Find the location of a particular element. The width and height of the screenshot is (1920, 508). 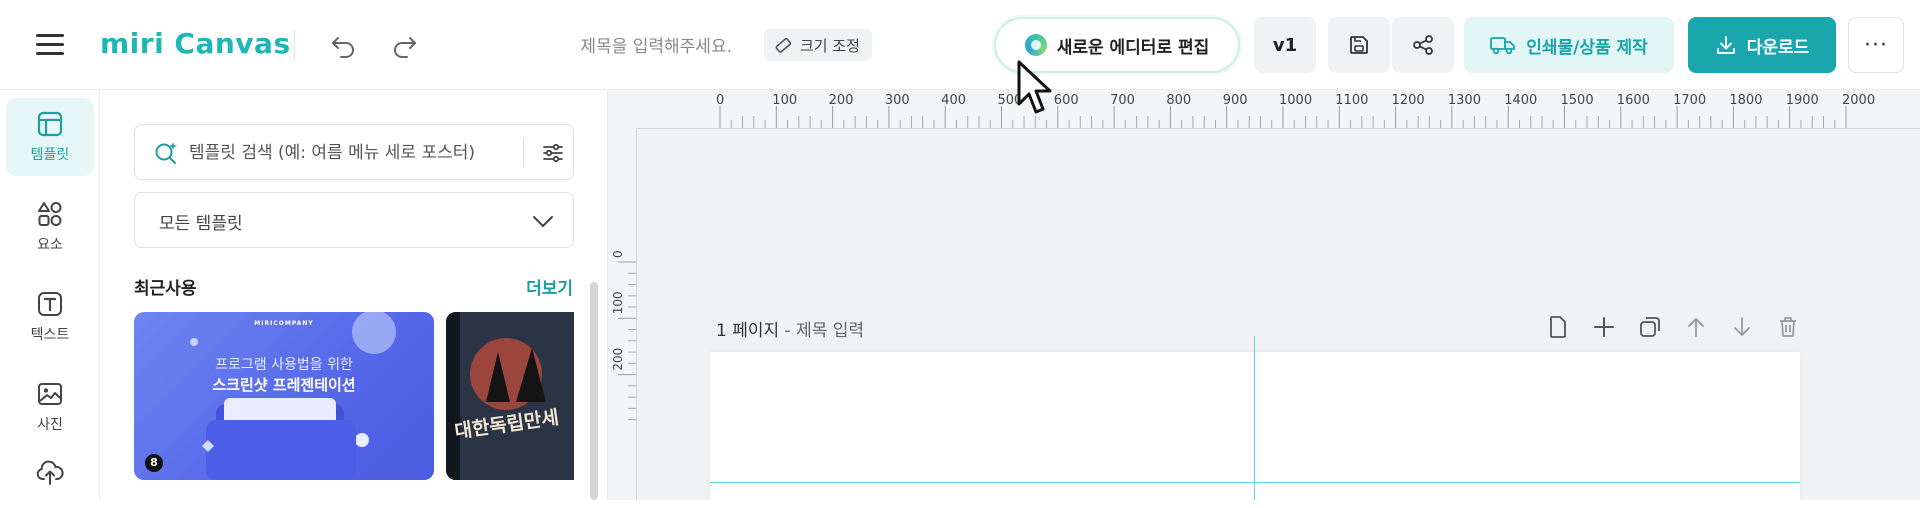

ruler-tick-label: 1400 is located at coordinates (1520, 100).